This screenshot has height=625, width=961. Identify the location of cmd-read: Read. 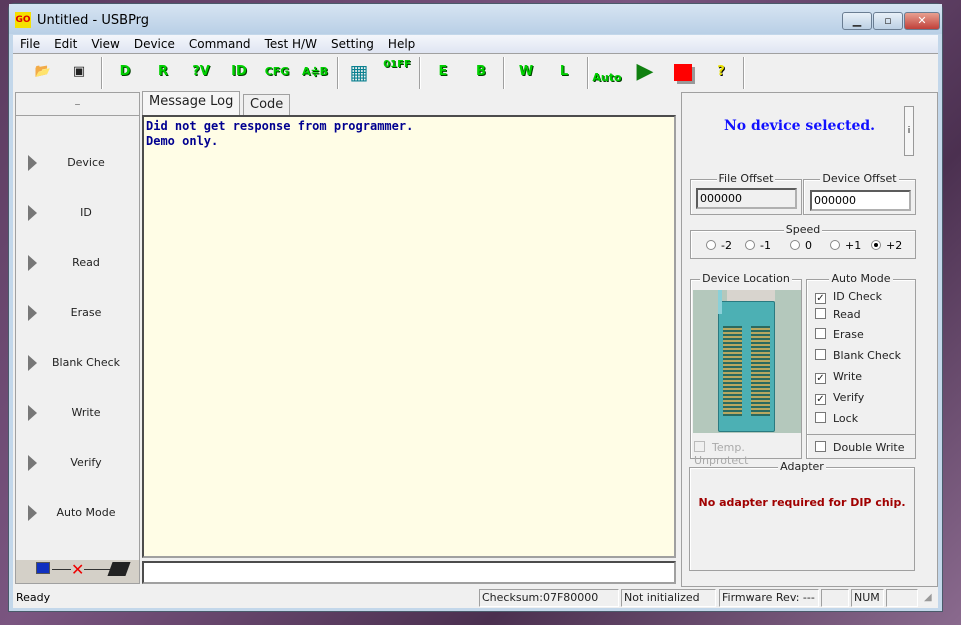
(77, 263).